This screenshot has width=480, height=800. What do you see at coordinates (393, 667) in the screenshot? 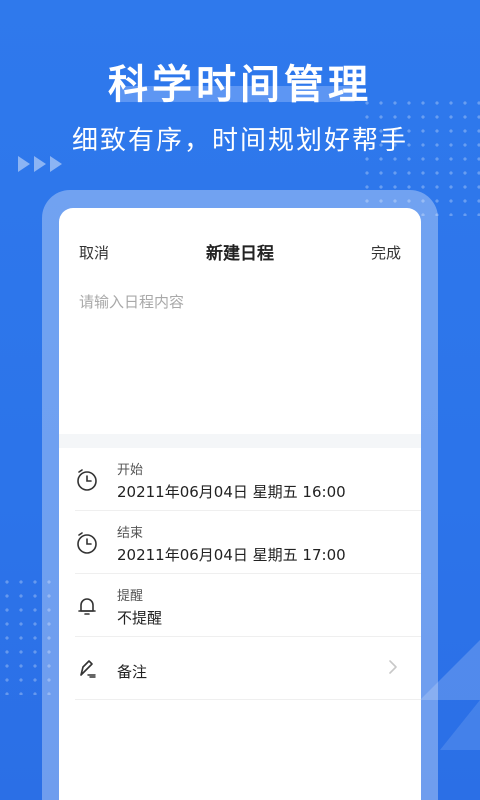
I see `chevron-right-icon` at bounding box center [393, 667].